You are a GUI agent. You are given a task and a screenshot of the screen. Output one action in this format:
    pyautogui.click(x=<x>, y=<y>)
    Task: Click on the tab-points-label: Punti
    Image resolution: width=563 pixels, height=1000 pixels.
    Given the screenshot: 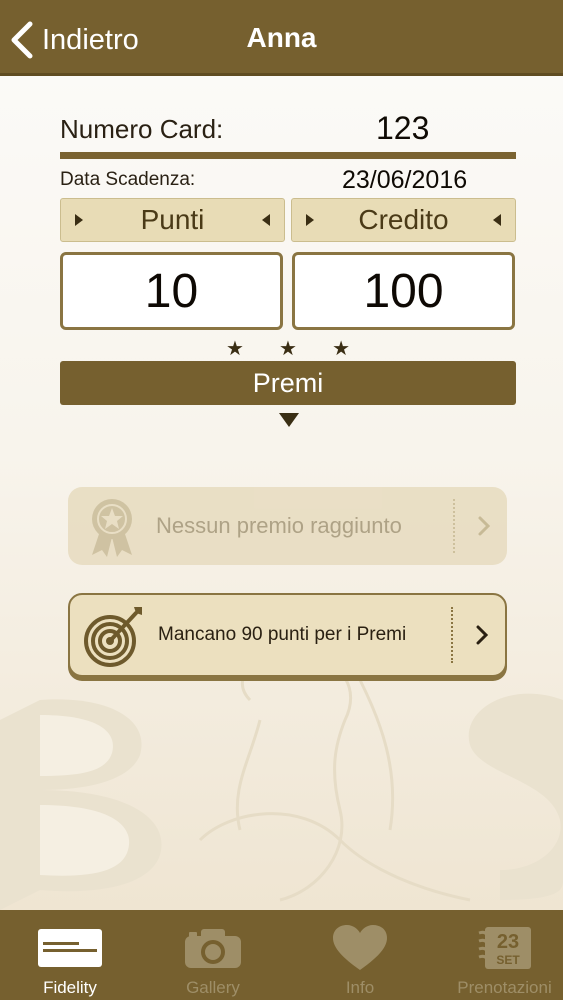 What is the action you would take?
    pyautogui.click(x=172, y=219)
    